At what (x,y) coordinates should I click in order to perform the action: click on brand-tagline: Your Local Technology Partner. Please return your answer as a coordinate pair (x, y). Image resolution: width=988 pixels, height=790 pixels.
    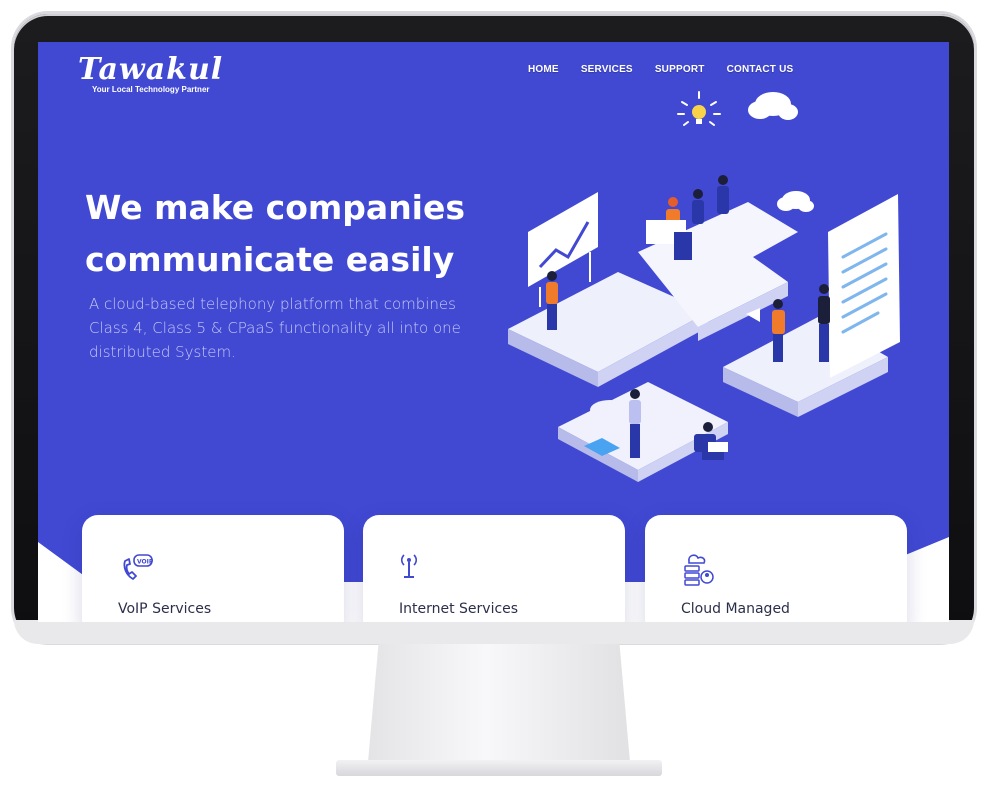
    Looking at the image, I should click on (151, 89).